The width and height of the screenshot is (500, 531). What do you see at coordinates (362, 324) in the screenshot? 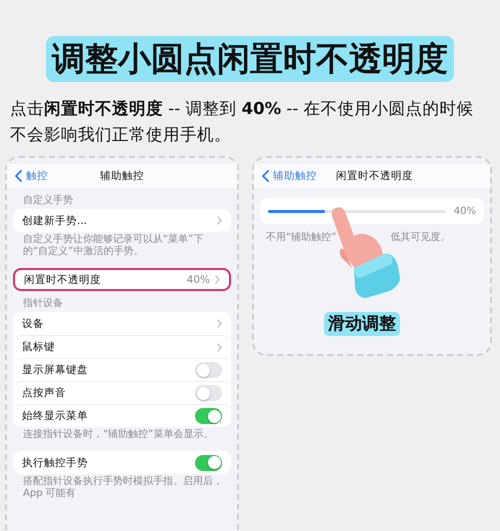
I see `caption-label: 滑动调整` at bounding box center [362, 324].